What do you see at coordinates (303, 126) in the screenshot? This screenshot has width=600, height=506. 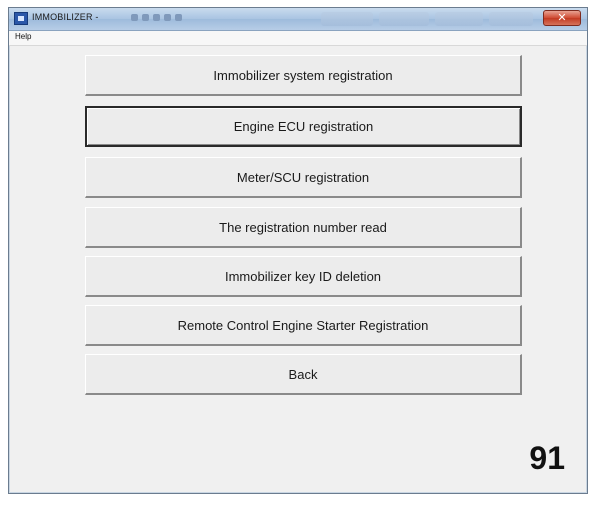 I see `engine-ecu-registration-button: Engine ECU registration` at bounding box center [303, 126].